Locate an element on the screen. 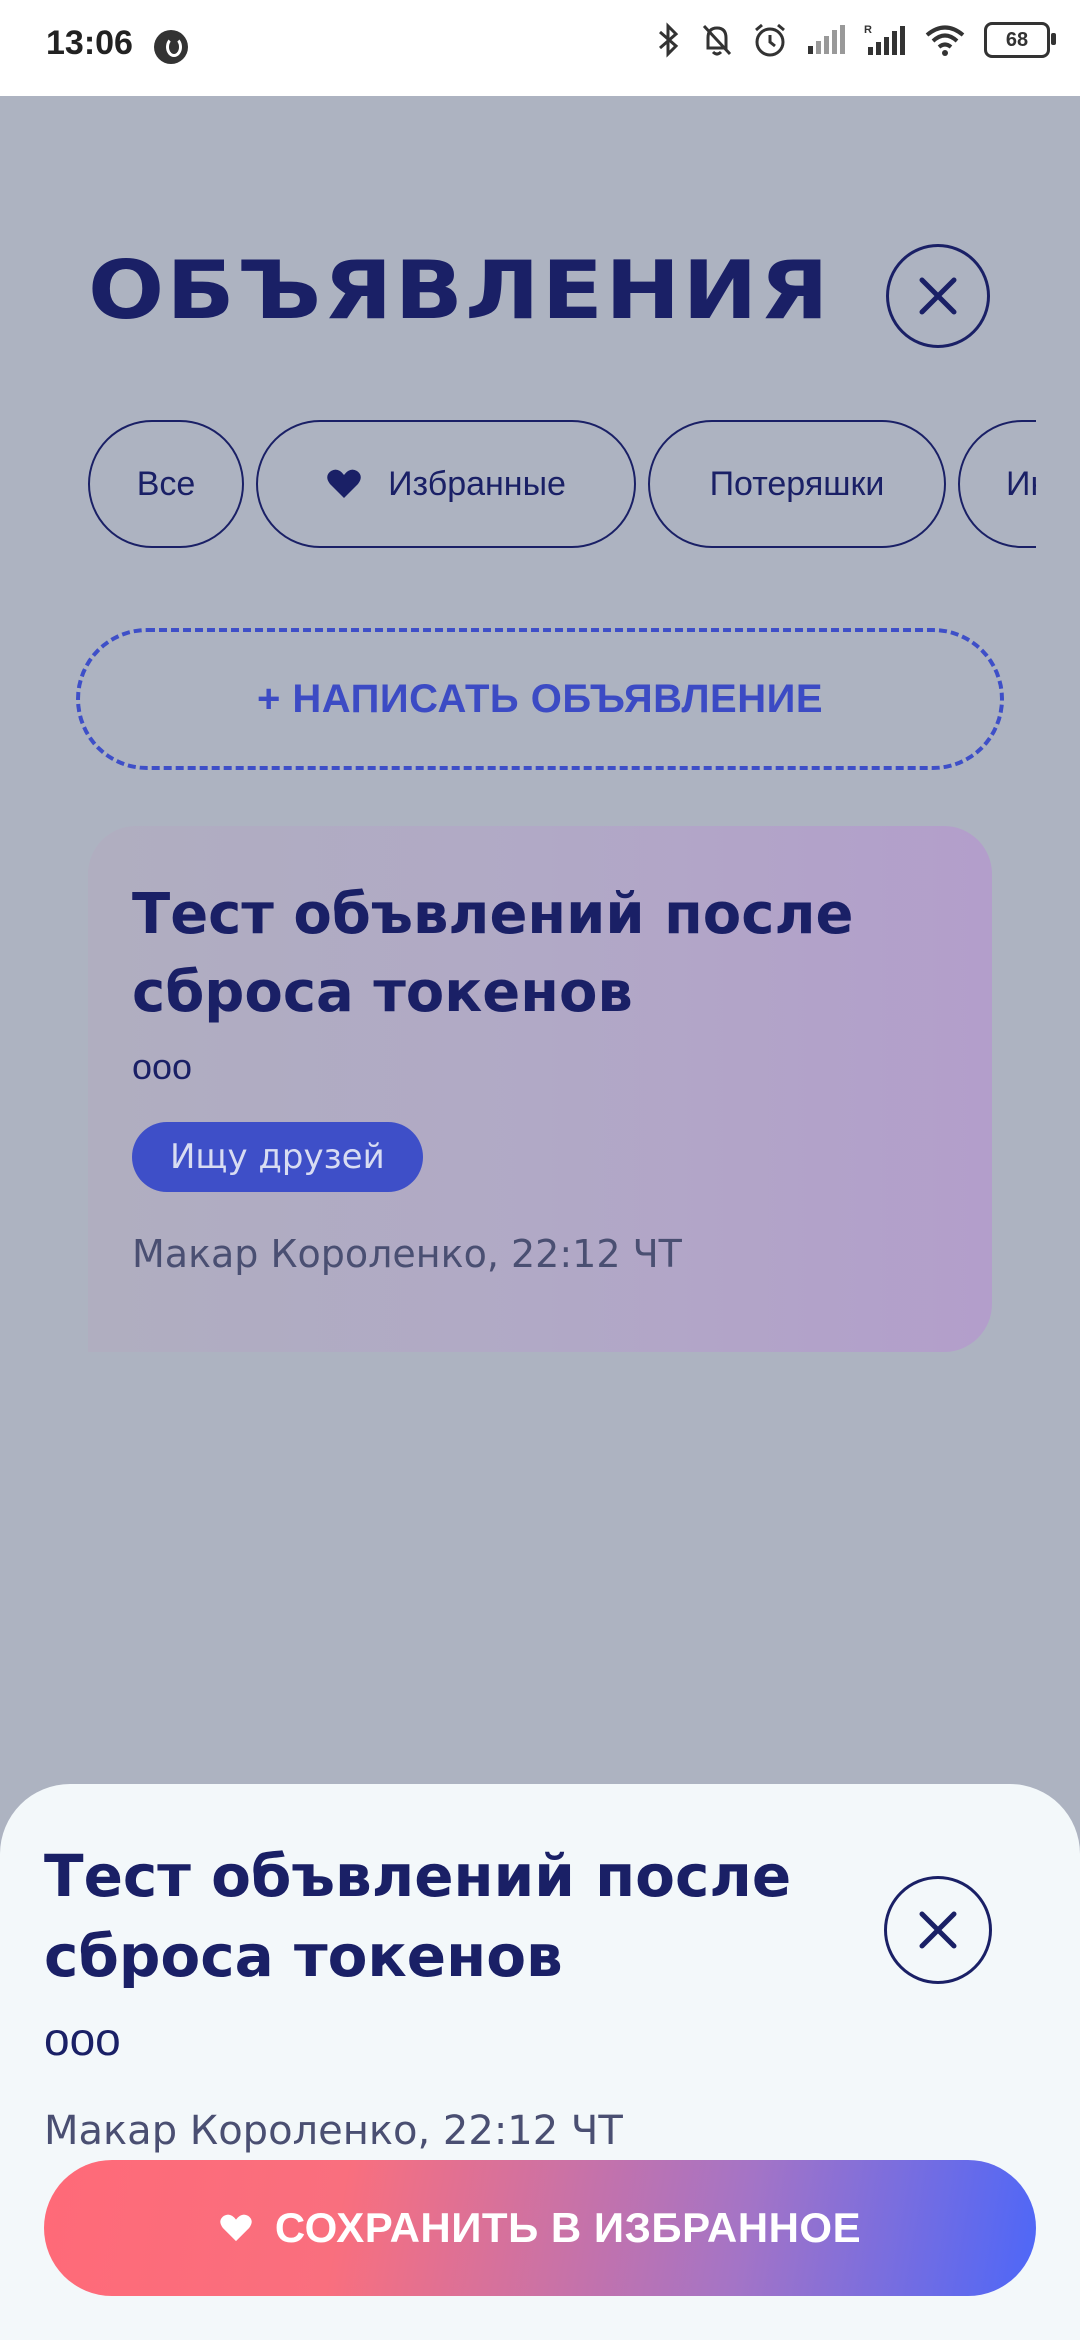 This screenshot has width=1080, height=2340. chip-label: Ин is located at coordinates (1021, 483).